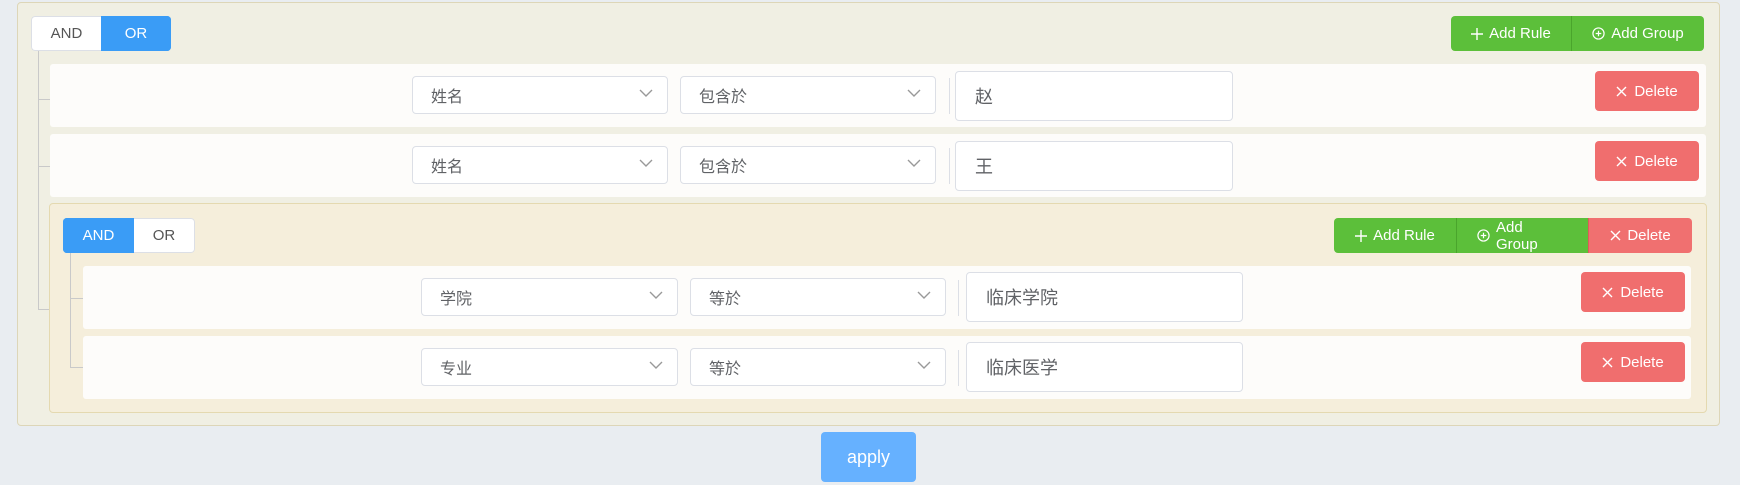 The width and height of the screenshot is (1740, 485). Describe the element at coordinates (984, 167) in the screenshot. I see `value-input-text: 王` at that location.